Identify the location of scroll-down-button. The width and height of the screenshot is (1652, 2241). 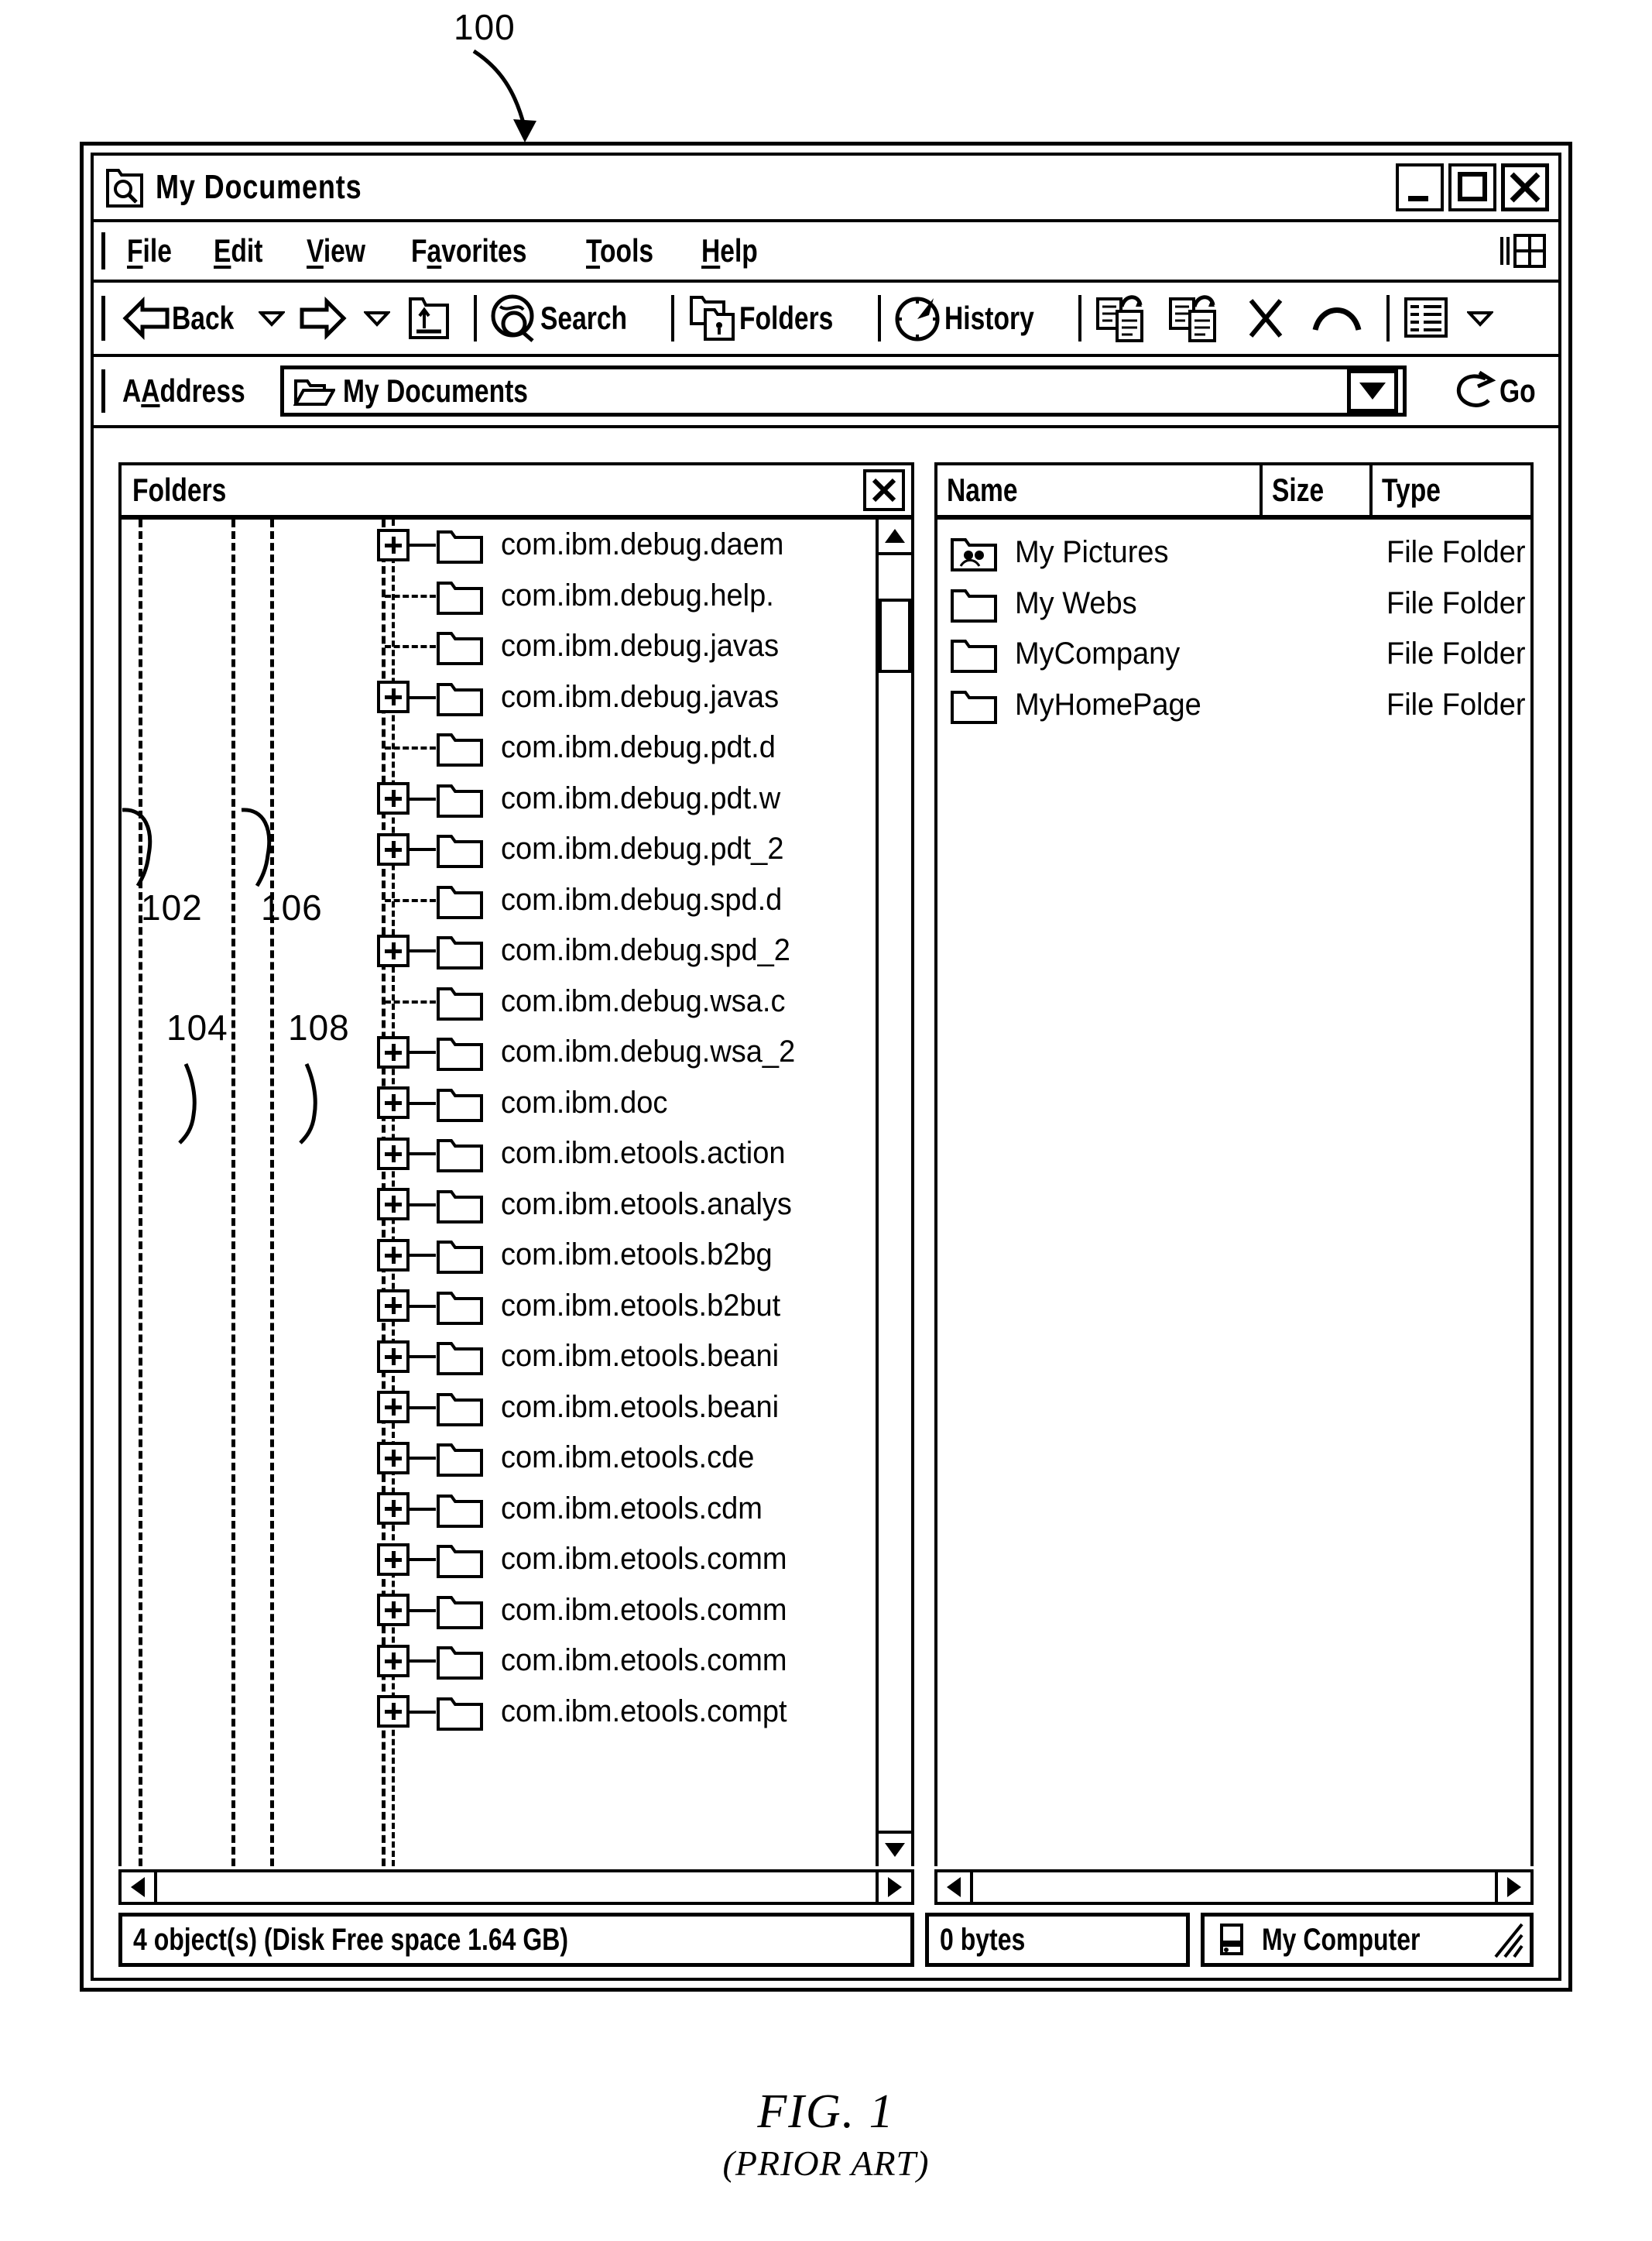
(895, 1848).